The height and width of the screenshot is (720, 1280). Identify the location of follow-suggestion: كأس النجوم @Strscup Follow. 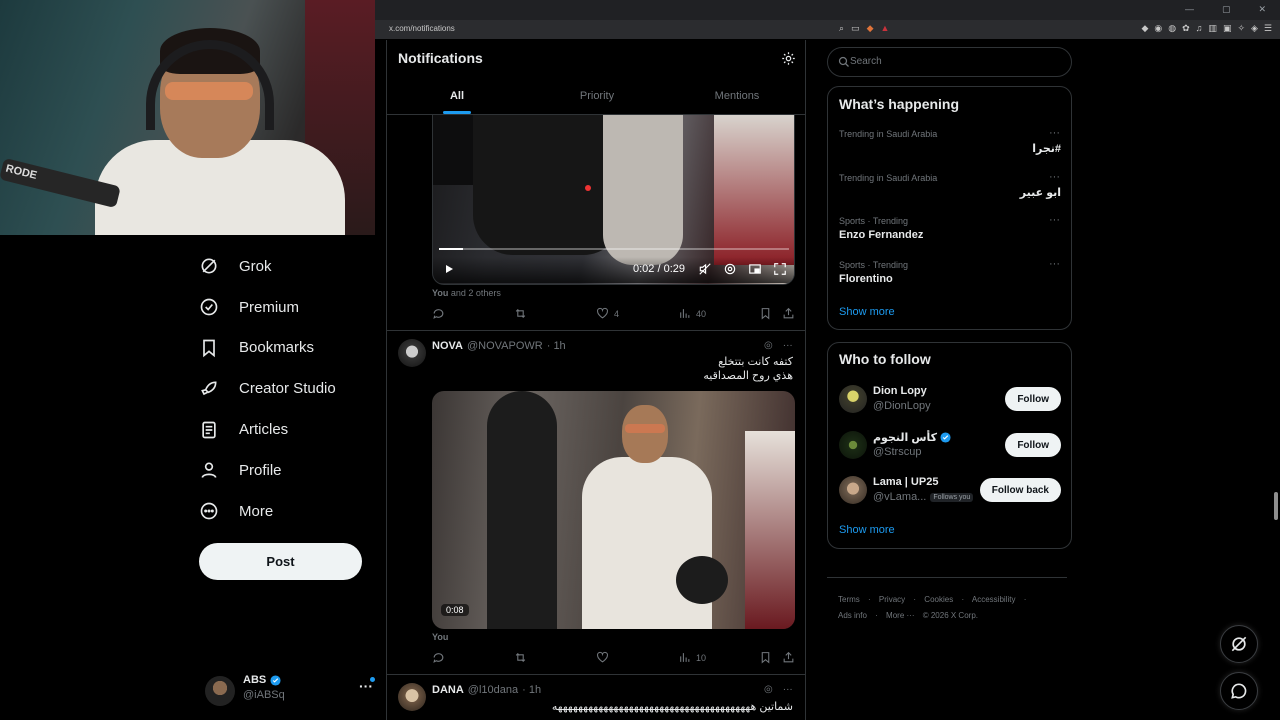
(950, 447).